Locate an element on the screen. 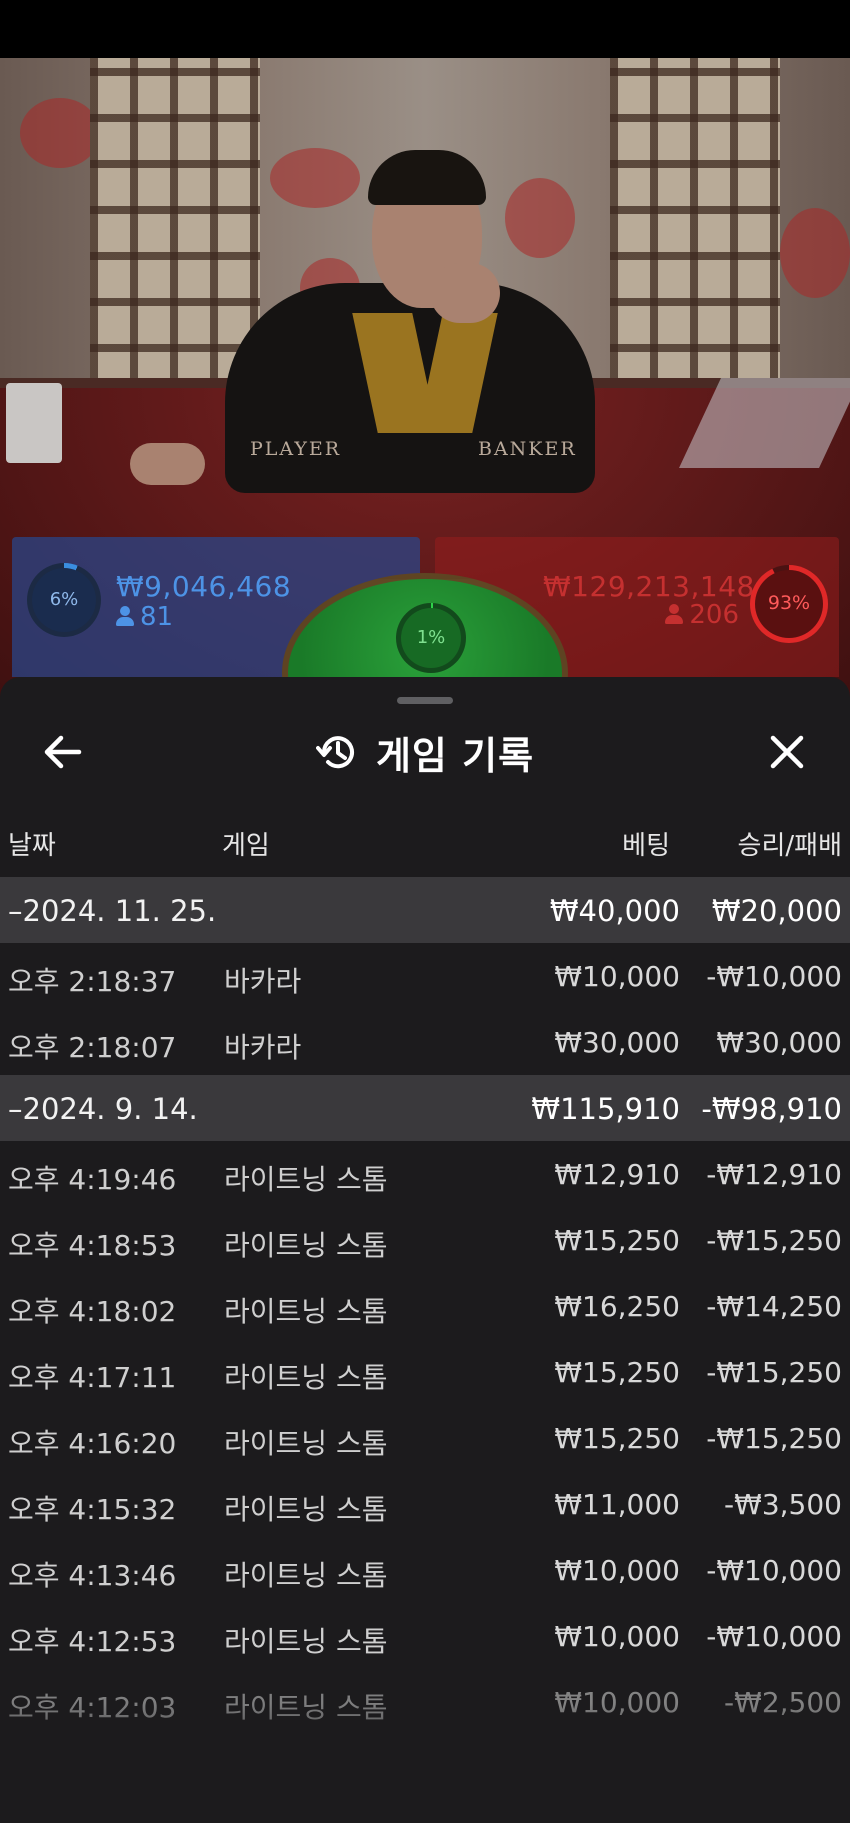  row-bet: ₩11,000 is located at coordinates (617, 1504).